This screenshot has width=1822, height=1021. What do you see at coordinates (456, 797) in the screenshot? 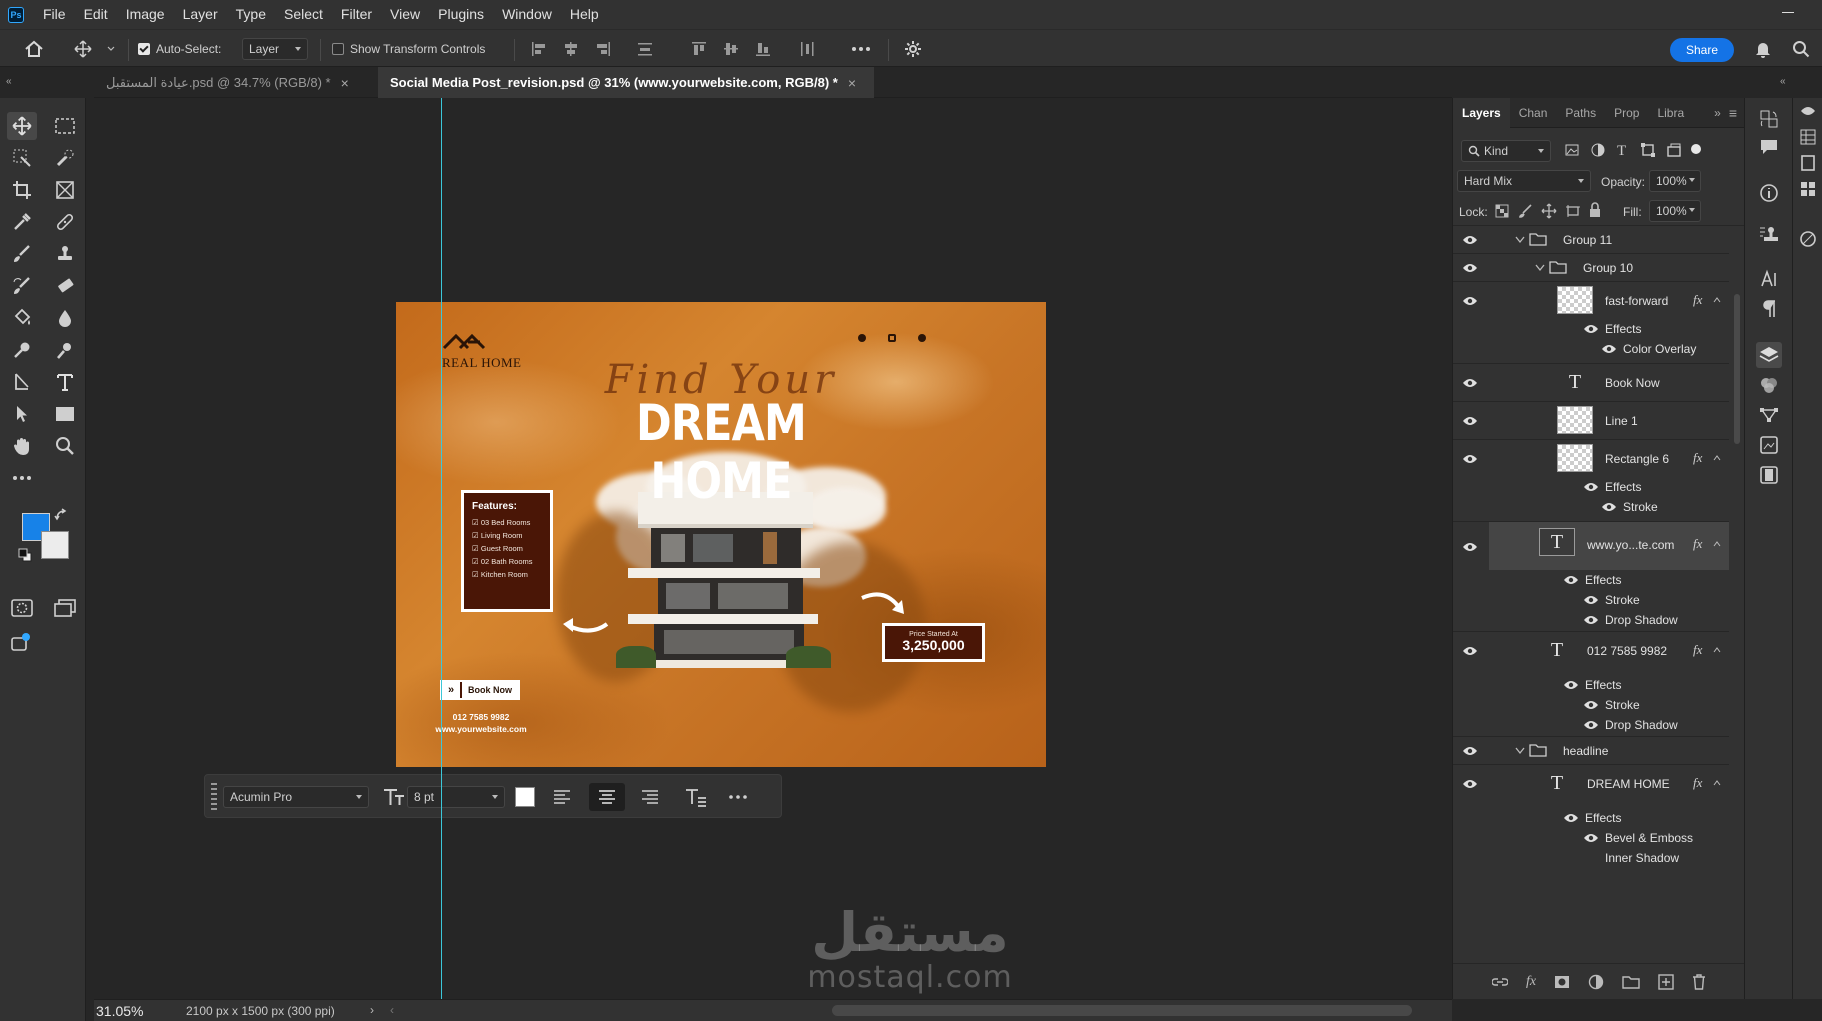
I see `font-size-dropdown: 8 pt` at bounding box center [456, 797].